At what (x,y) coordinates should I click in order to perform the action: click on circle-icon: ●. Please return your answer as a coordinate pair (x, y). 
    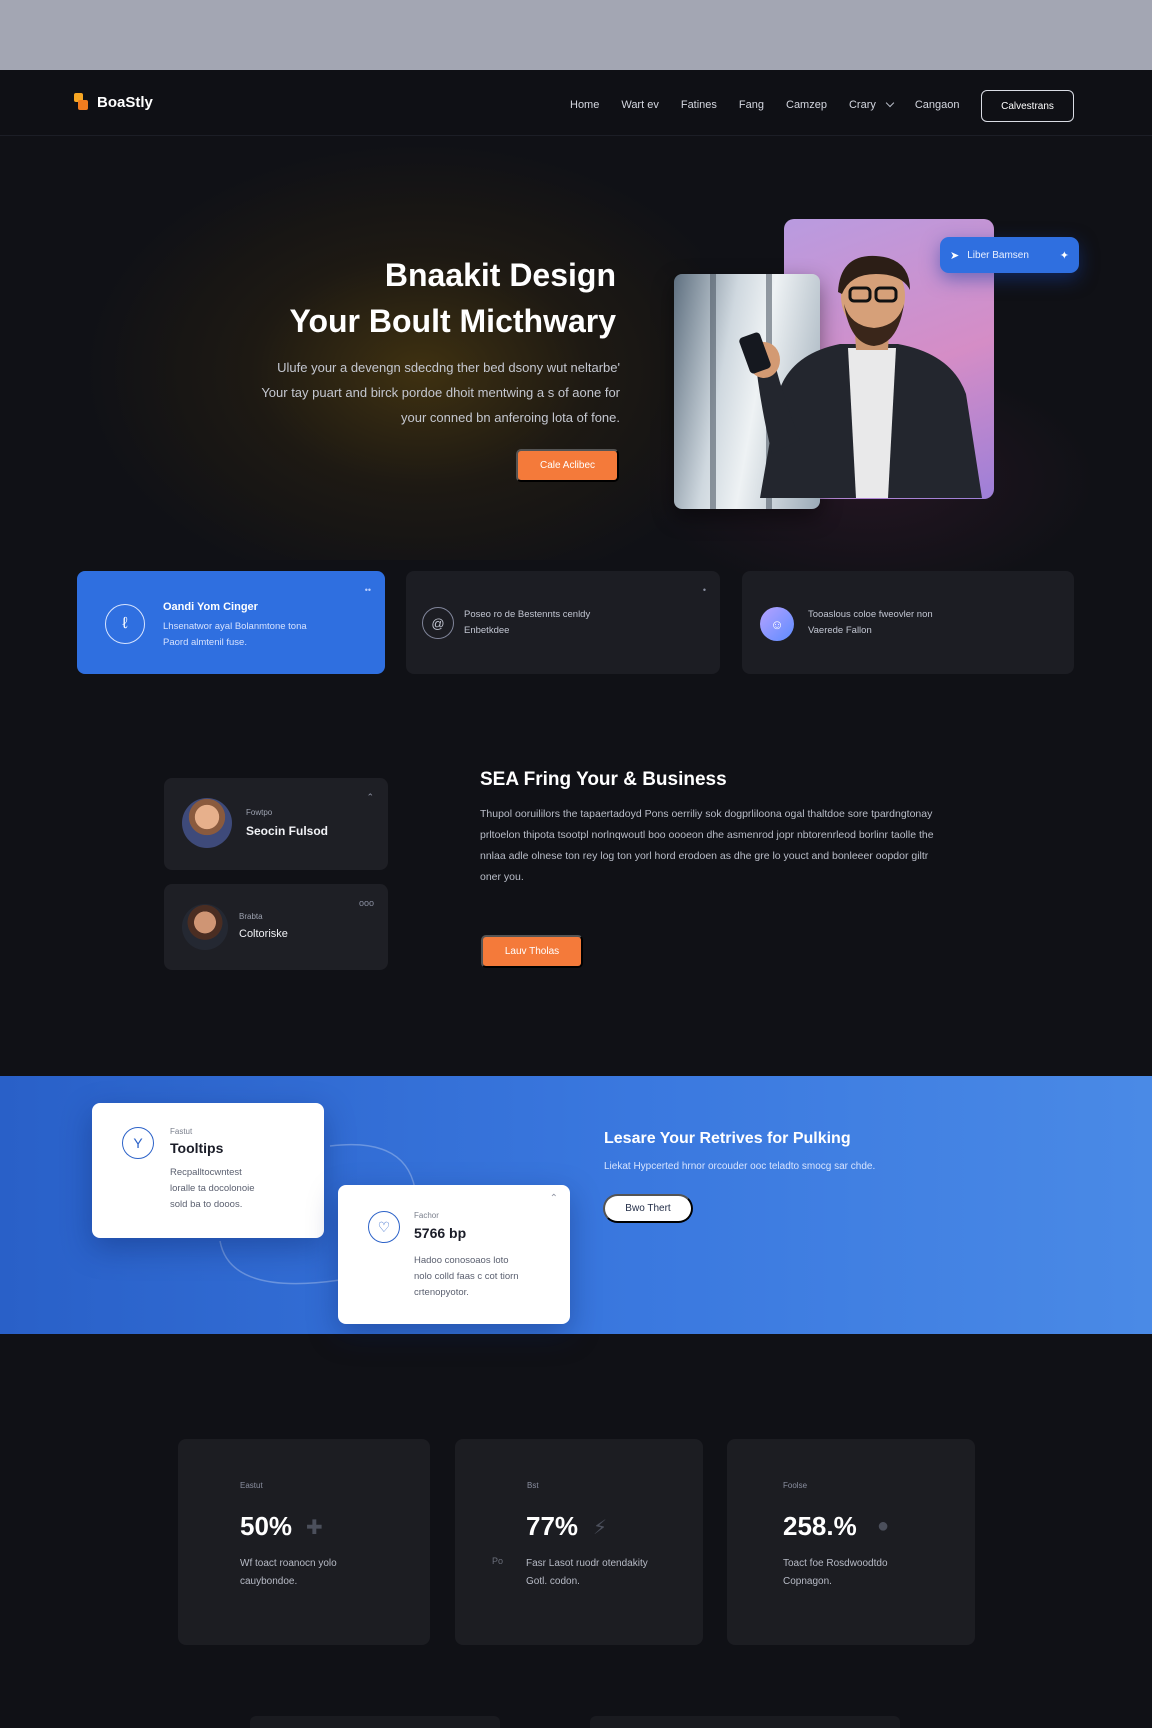
    Looking at the image, I should click on (883, 1526).